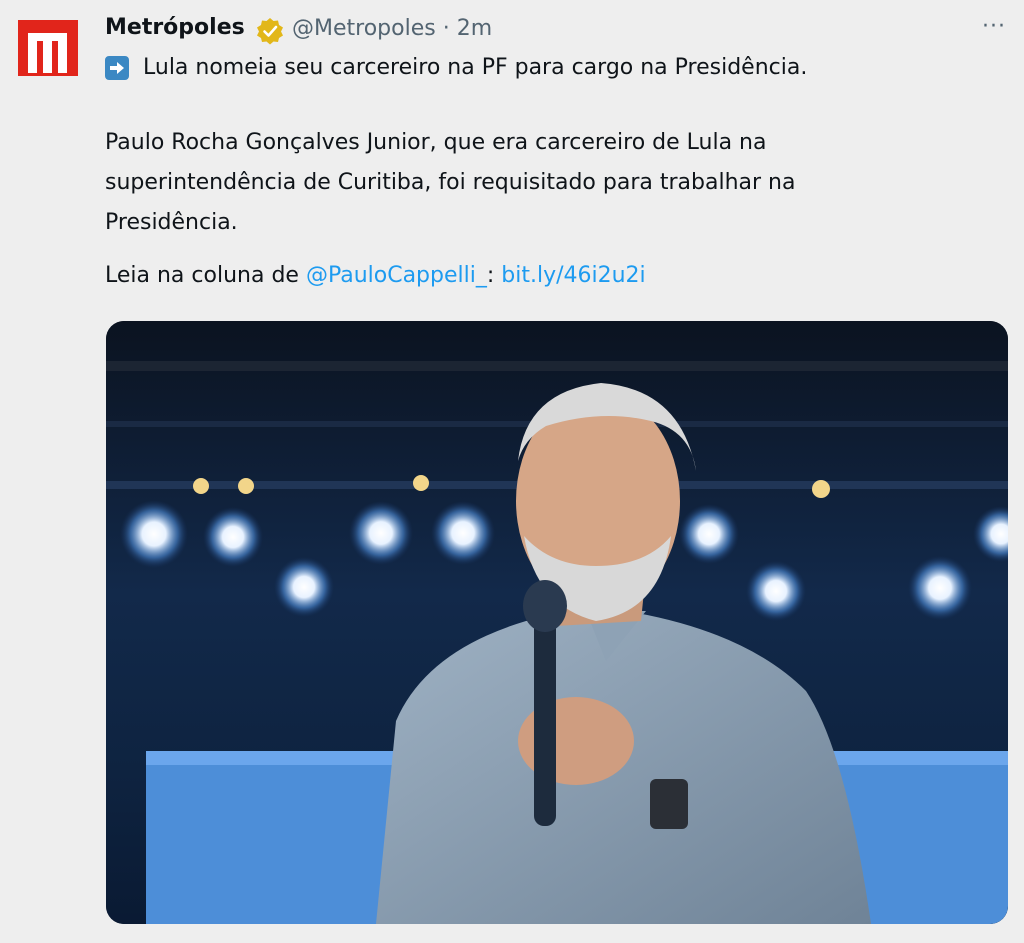 The width and height of the screenshot is (1024, 943). What do you see at coordinates (205, 275) in the screenshot?
I see `read-prefix: Leia na coluna de` at bounding box center [205, 275].